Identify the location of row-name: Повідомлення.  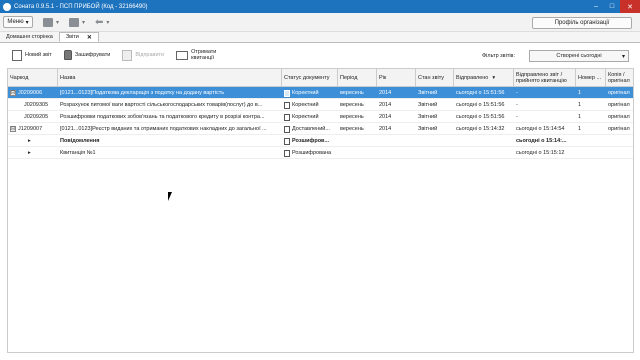
(80, 141).